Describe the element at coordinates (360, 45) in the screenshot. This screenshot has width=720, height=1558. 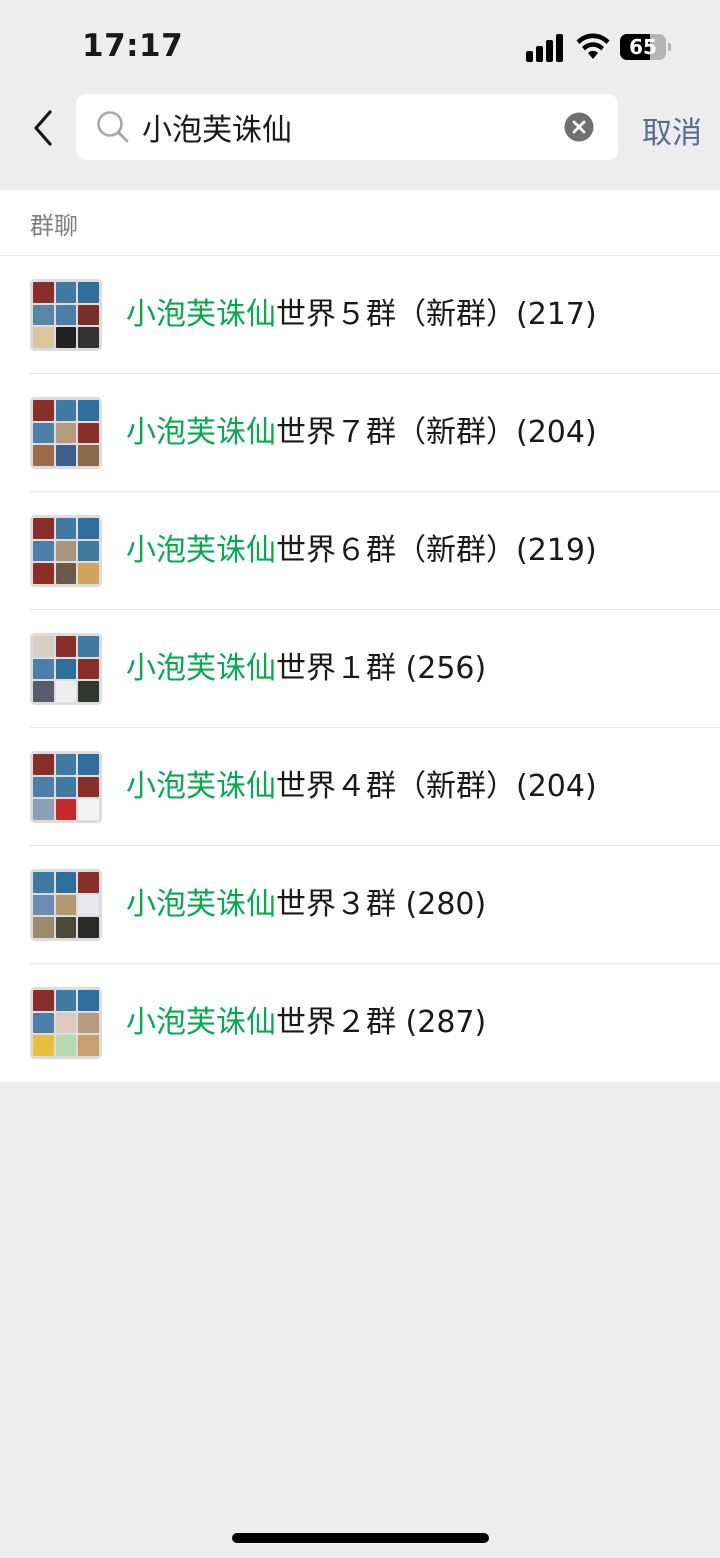
I see `status-bar: 17:17 65` at that location.